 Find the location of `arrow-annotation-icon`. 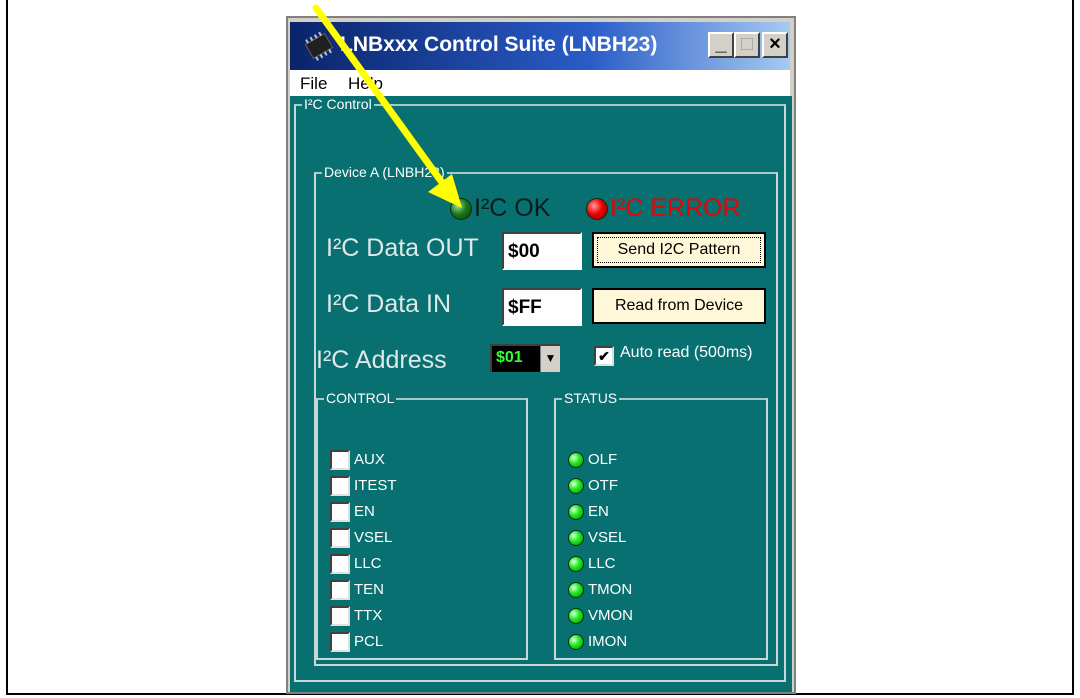

arrow-annotation-icon is located at coordinates (387, 106).